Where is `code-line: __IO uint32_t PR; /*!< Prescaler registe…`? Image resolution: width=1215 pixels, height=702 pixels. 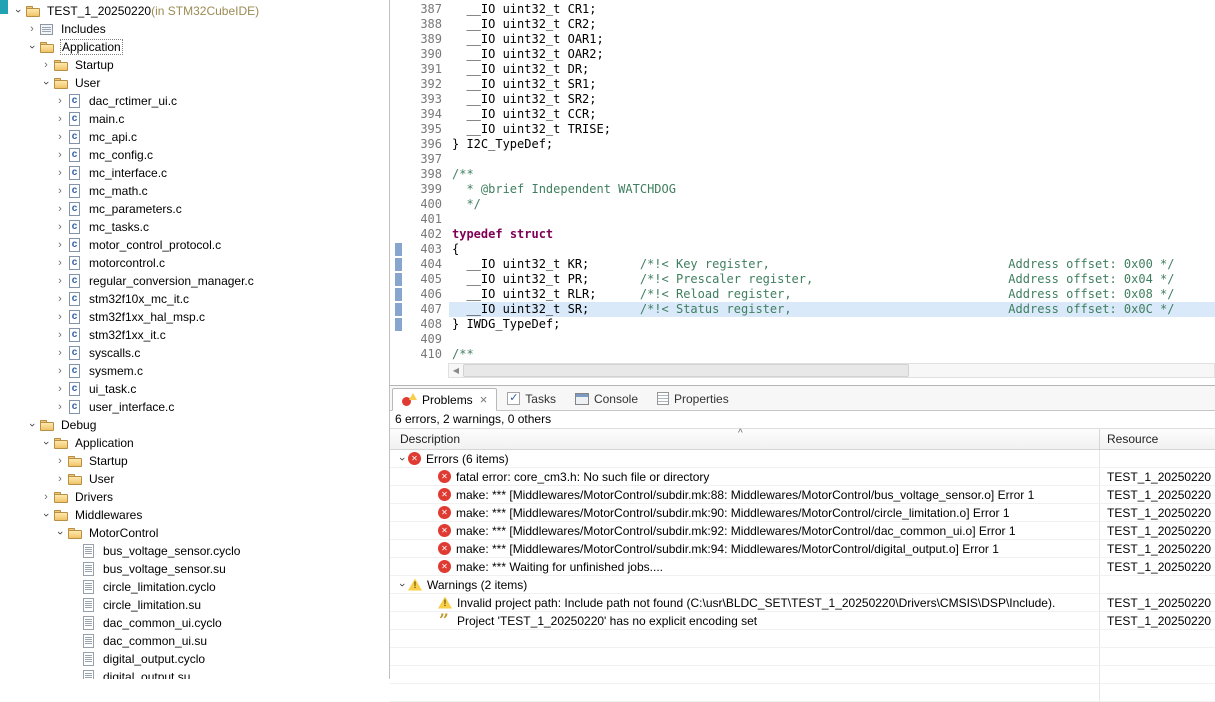 code-line: __IO uint32_t PR; /*!< Prescaler registe… is located at coordinates (832, 279).